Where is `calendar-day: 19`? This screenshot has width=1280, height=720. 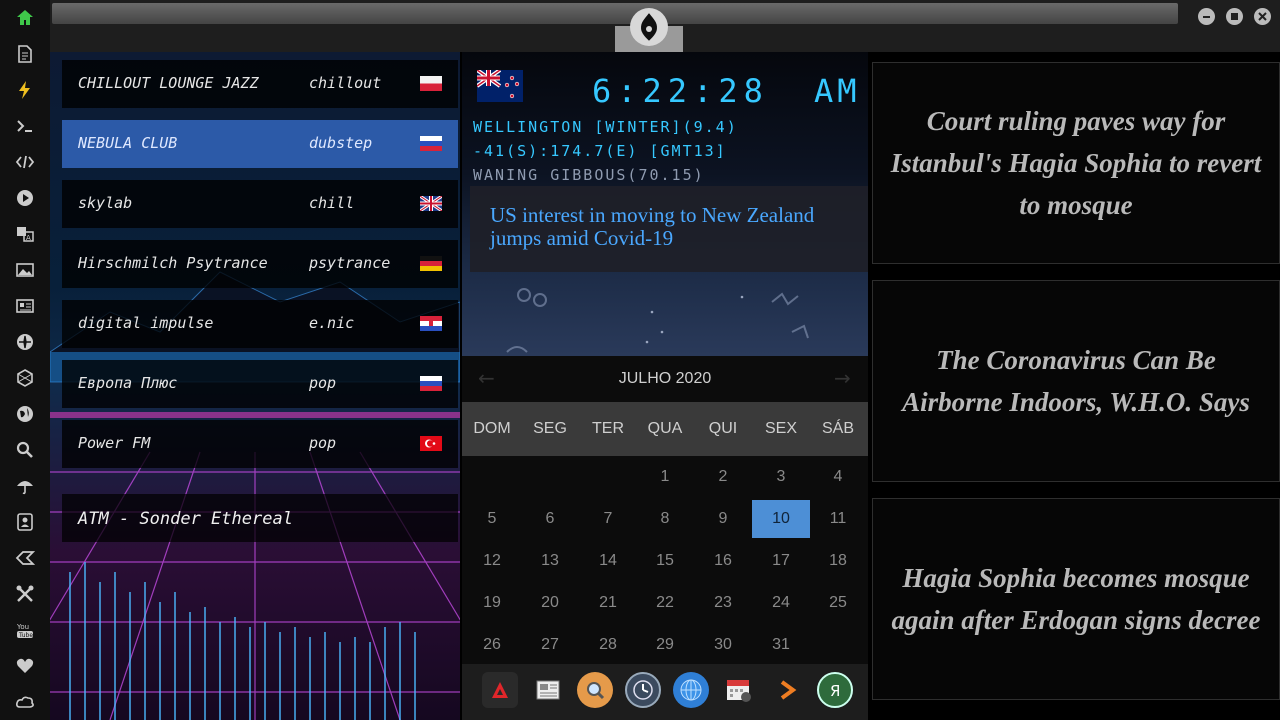
calendar-day: 19 is located at coordinates (492, 603).